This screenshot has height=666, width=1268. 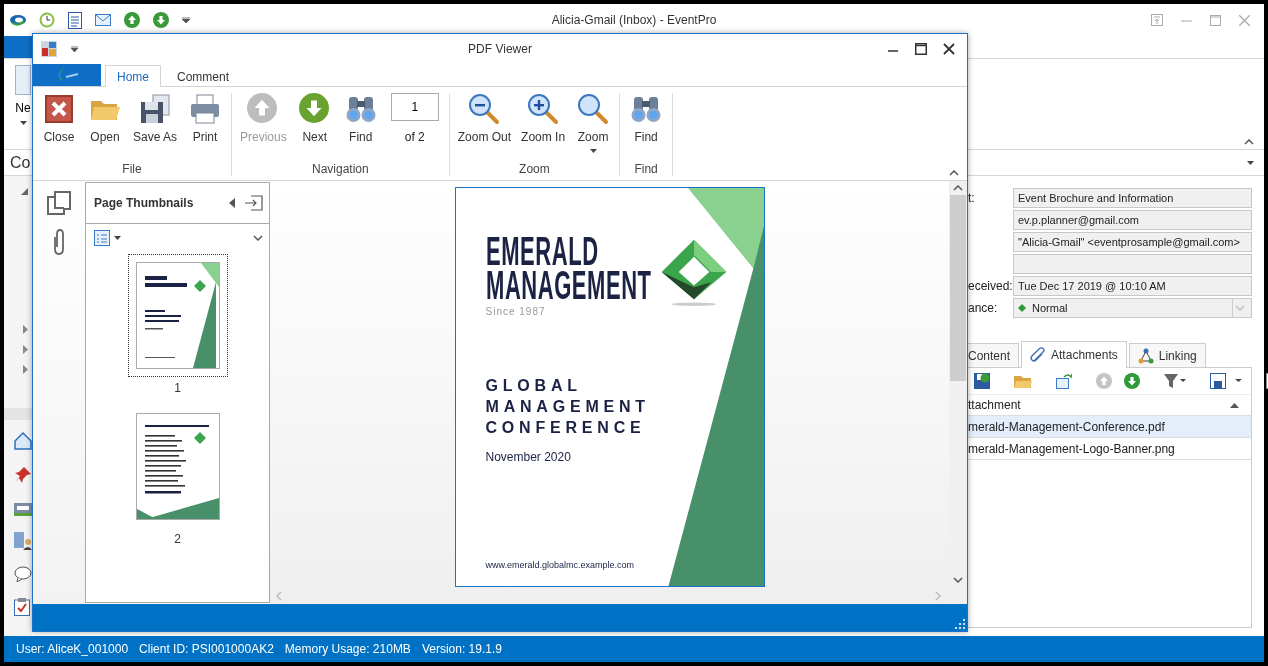 What do you see at coordinates (414, 107) in the screenshot?
I see `page-number-field: 1` at bounding box center [414, 107].